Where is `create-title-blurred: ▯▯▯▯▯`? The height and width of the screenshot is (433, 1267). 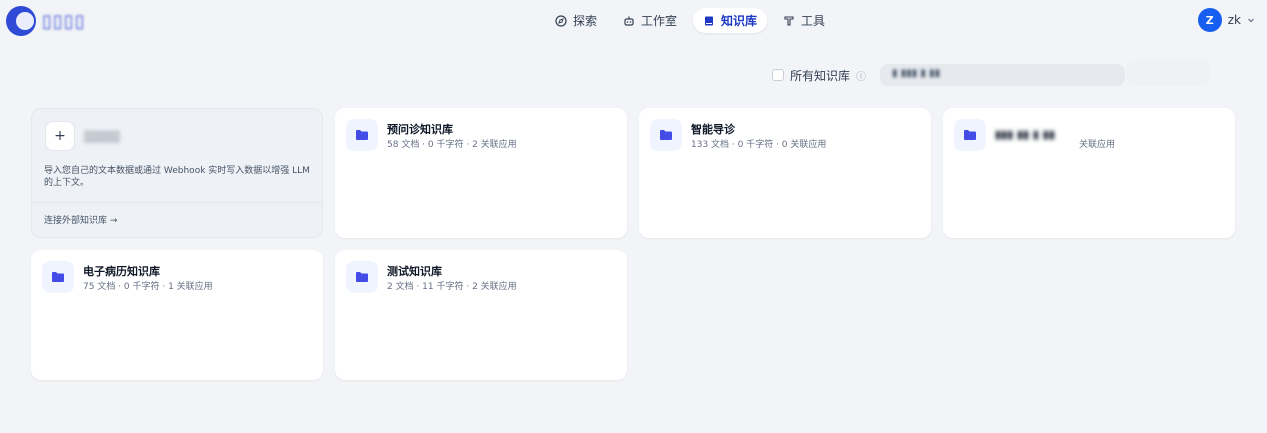 create-title-blurred: ▯▯▯▯▯ is located at coordinates (102, 136).